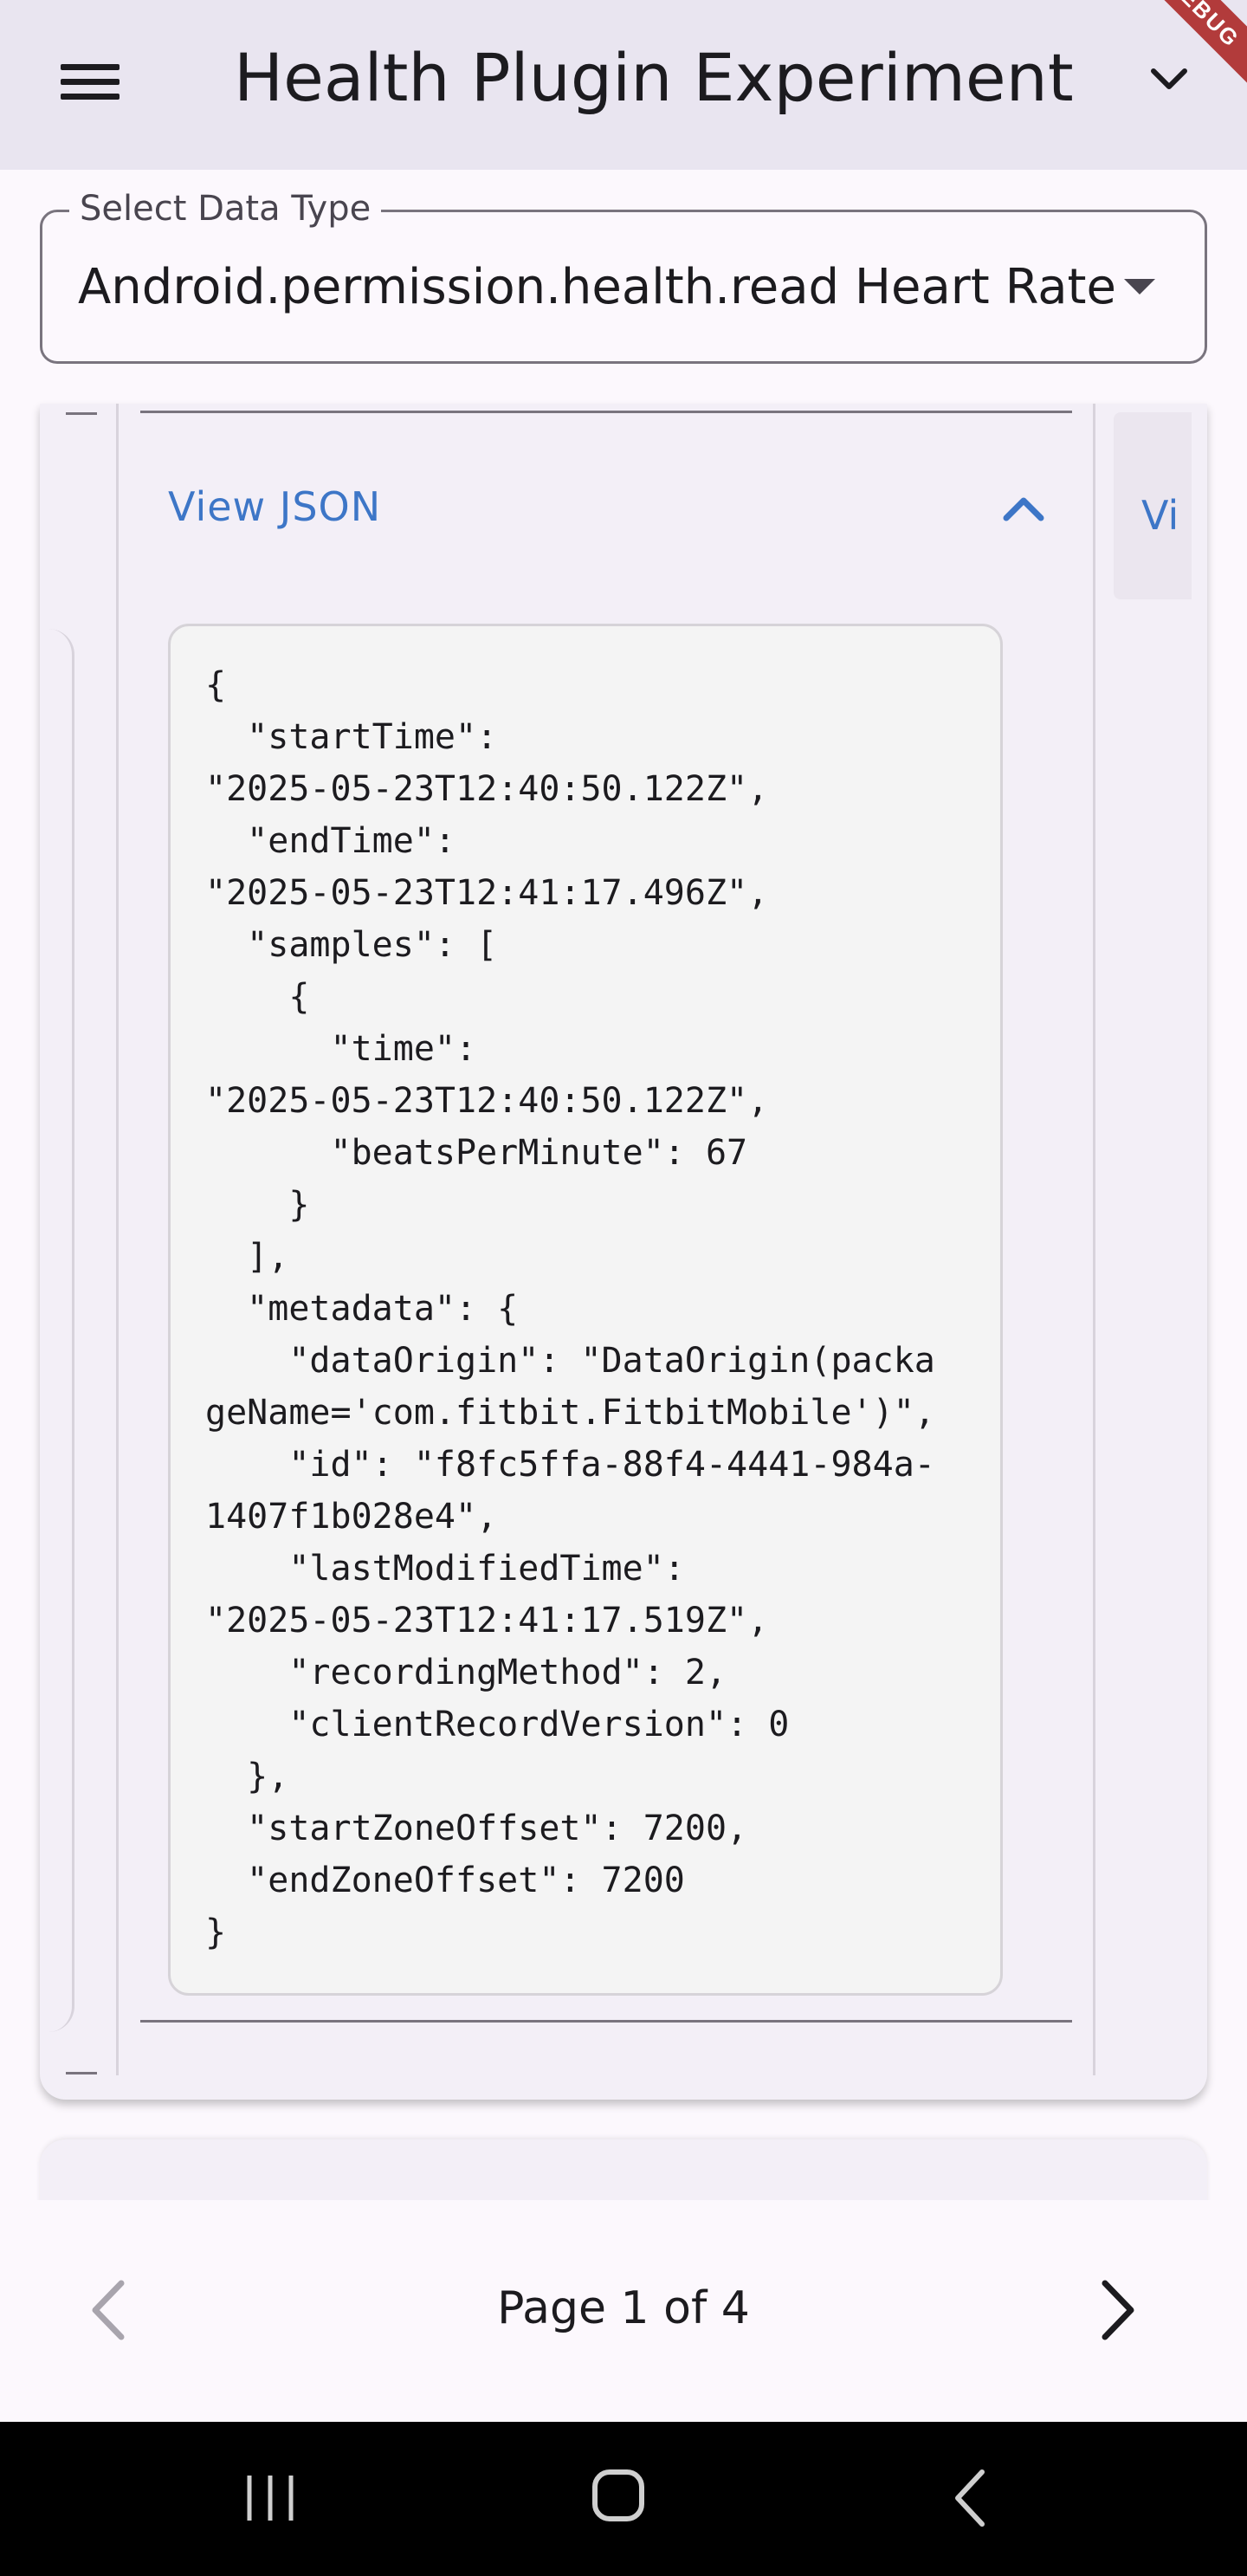 This screenshot has height=2576, width=1247. I want to click on back-icon, so click(970, 2498).